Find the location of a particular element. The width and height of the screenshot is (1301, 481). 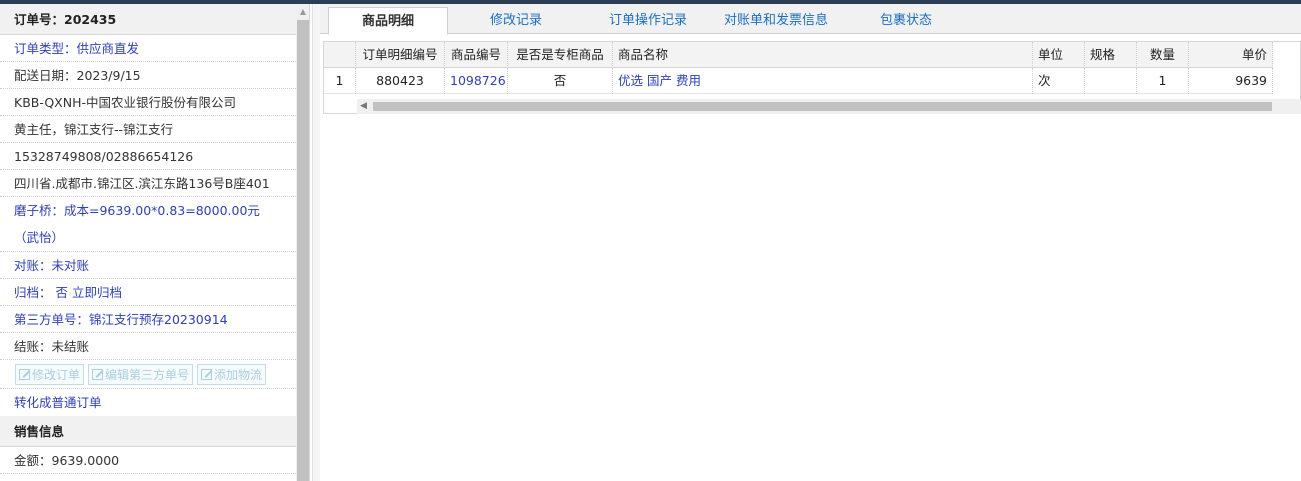

grid-header-row: 订单明细编号 商品编号 是否是专柜商品 商品名称 单位 规格 数量 单价 is located at coordinates (798, 55).